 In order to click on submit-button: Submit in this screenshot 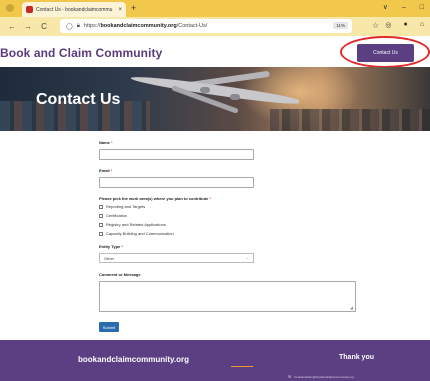, I will do `click(109, 327)`.